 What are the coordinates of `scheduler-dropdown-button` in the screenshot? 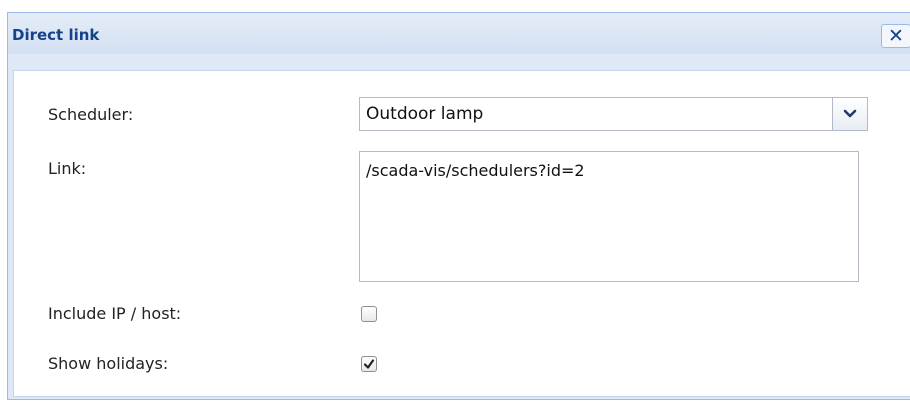 It's located at (850, 114).